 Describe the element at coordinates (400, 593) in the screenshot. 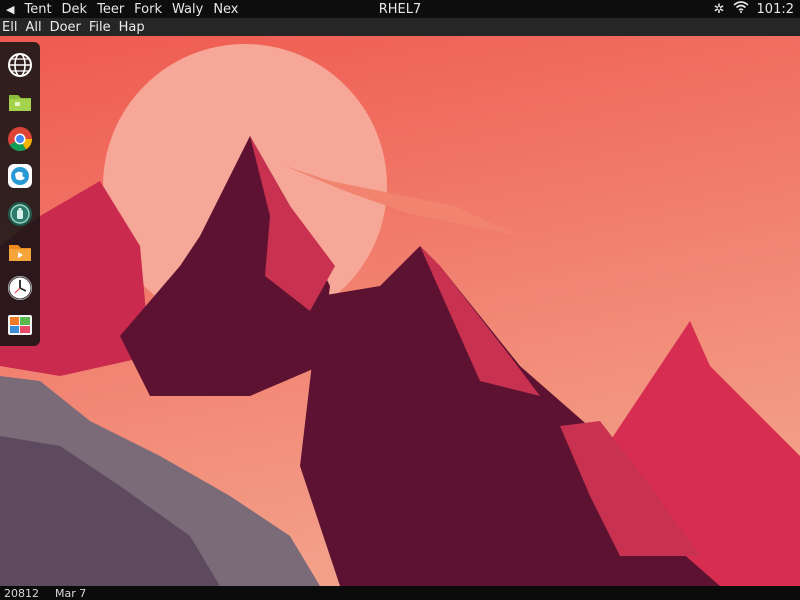

I see `bottom-panel: 20812 Mar 7` at that location.